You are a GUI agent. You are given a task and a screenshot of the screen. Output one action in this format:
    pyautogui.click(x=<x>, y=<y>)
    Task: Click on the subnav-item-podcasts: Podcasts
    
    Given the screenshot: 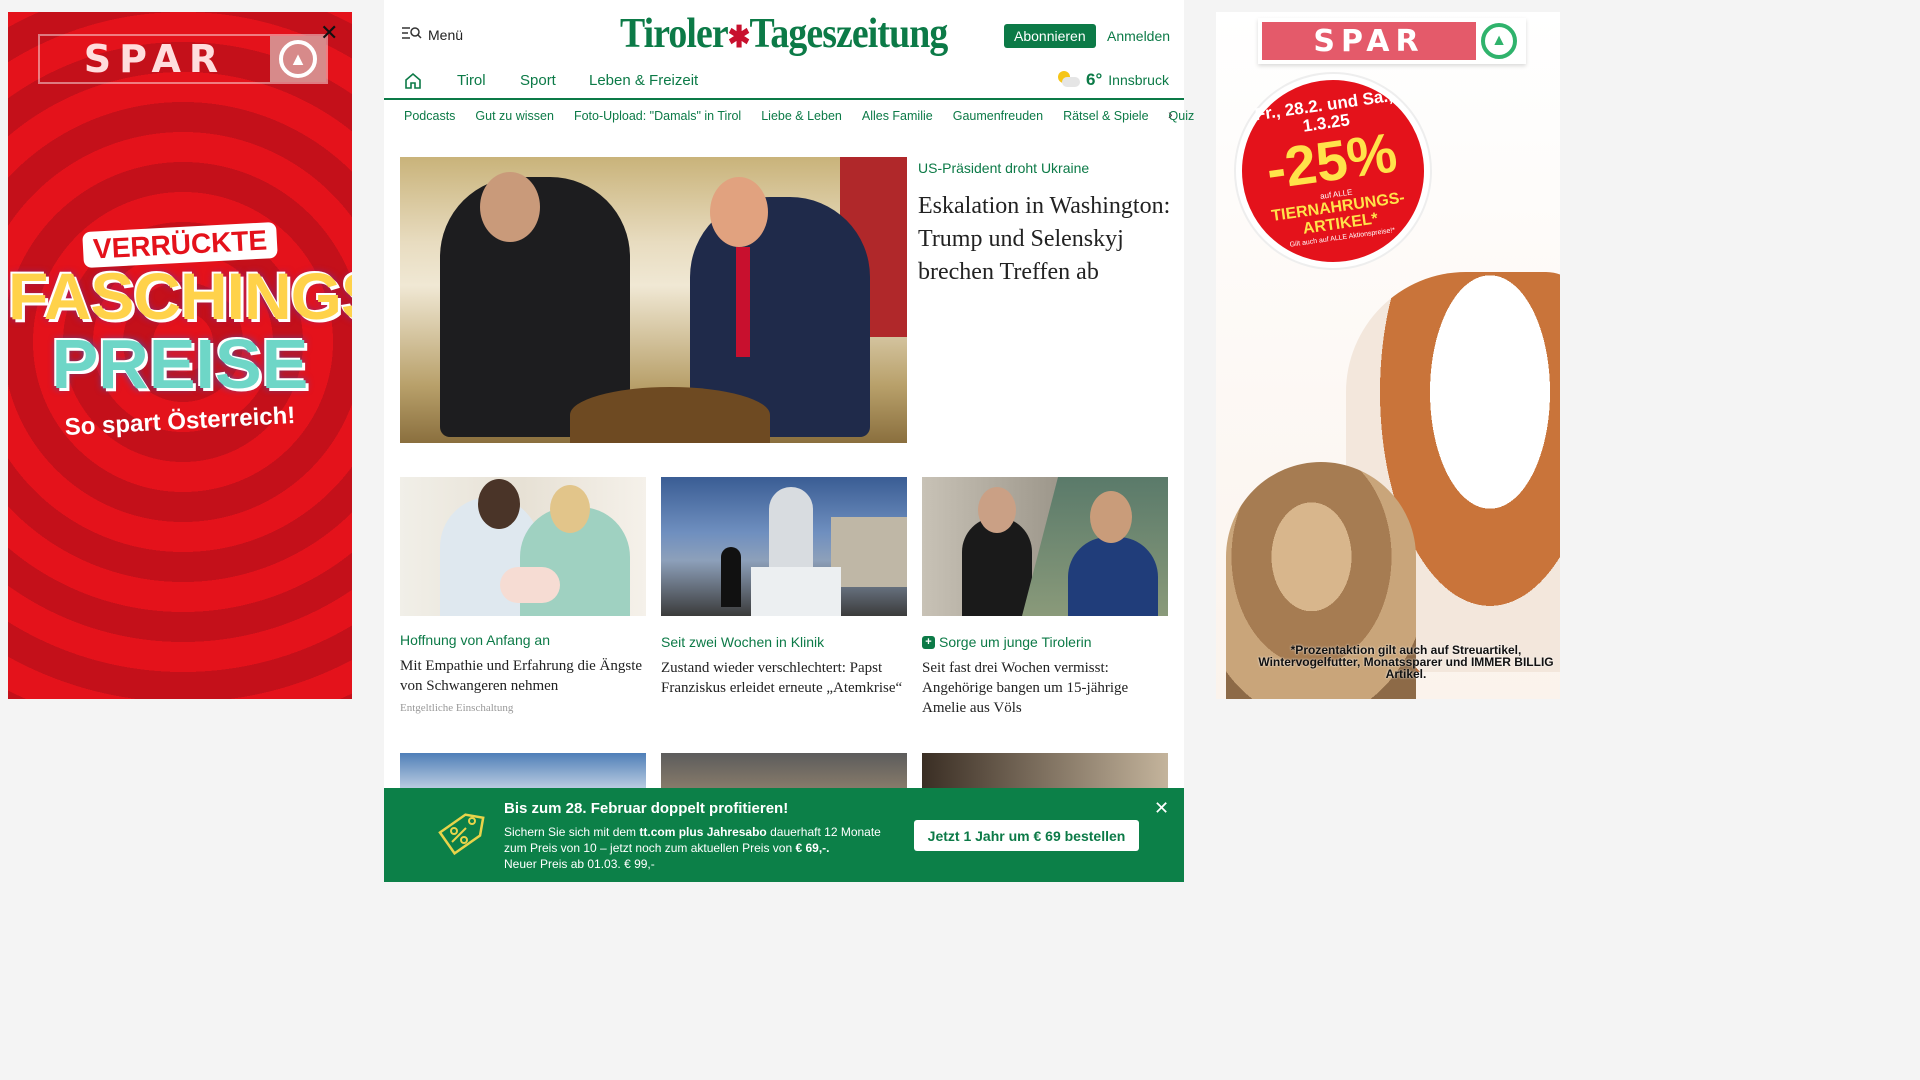 What is the action you would take?
    pyautogui.click(x=429, y=116)
    